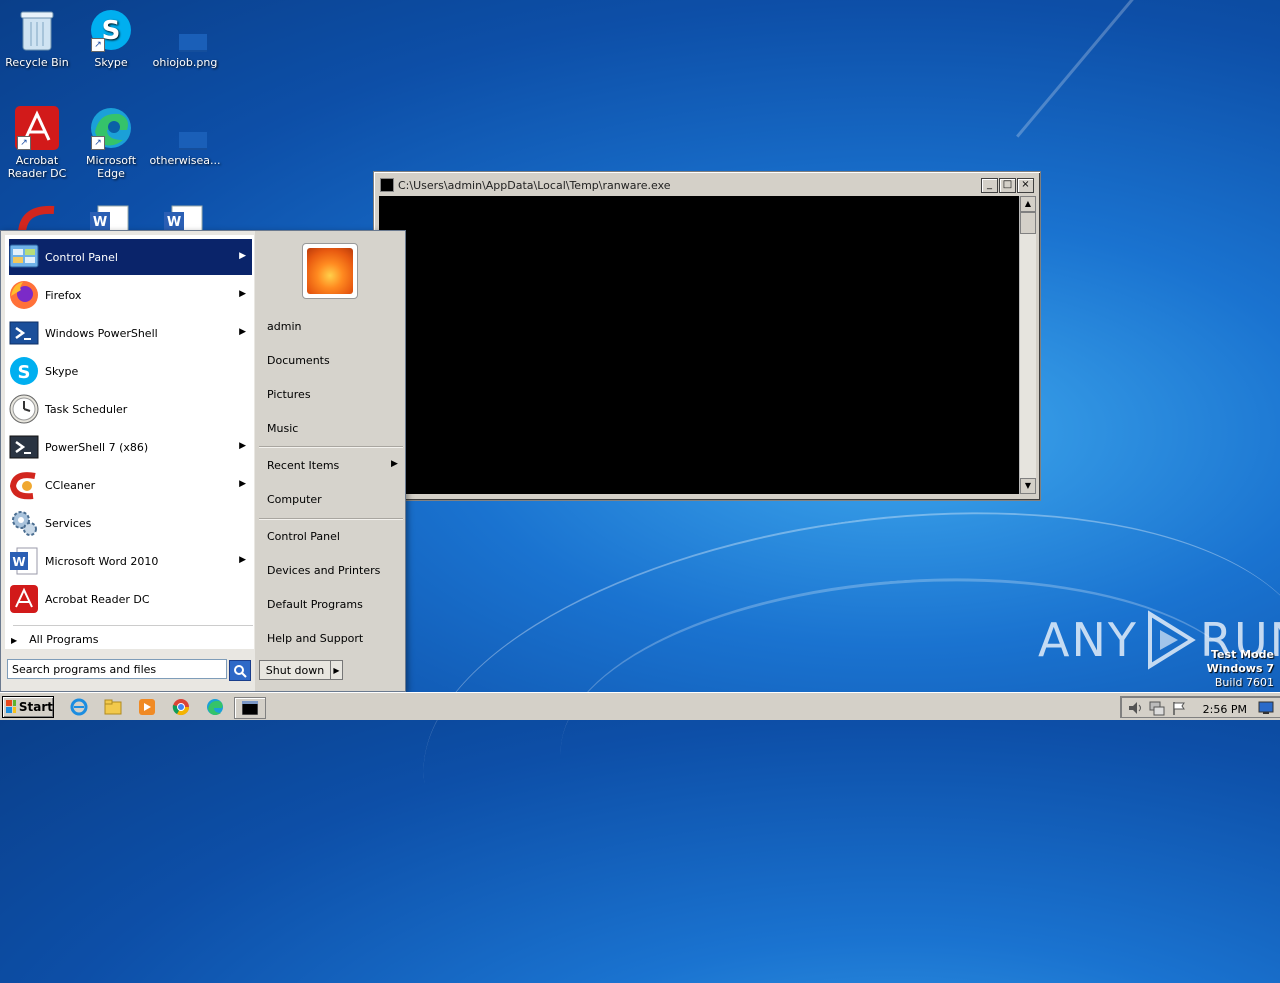 This screenshot has height=983, width=1280. Describe the element at coordinates (24, 599) in the screenshot. I see `acrobat-icon` at that location.